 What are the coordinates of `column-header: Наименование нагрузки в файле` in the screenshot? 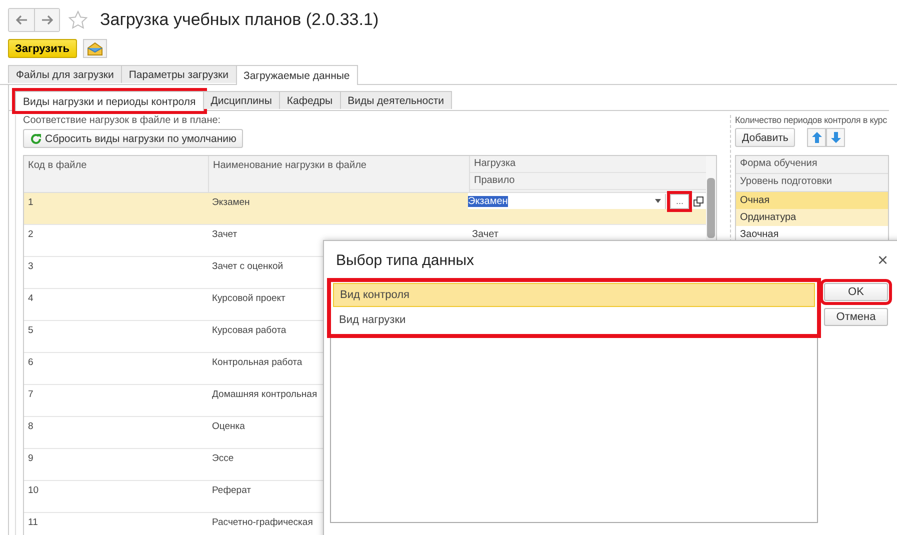 It's located at (339, 174).